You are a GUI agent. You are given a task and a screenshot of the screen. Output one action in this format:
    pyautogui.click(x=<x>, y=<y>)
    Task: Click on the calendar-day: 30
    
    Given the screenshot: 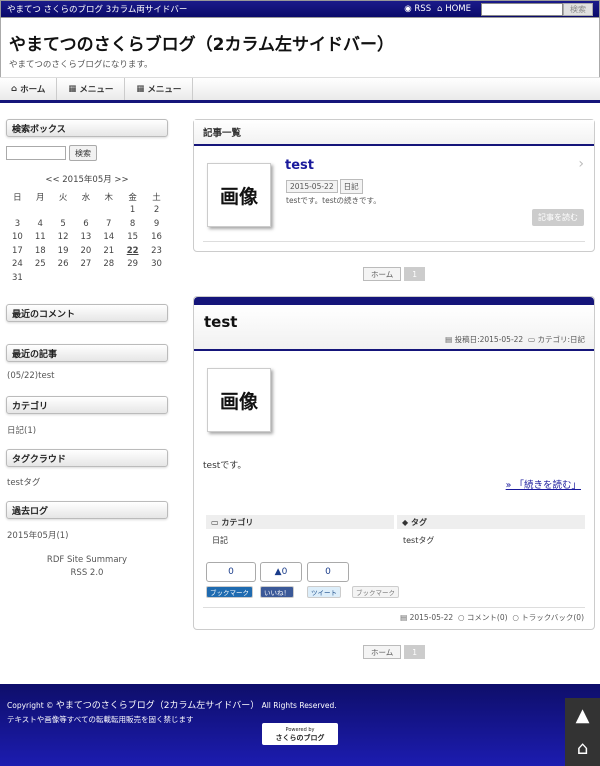 What is the action you would take?
    pyautogui.click(x=156, y=264)
    